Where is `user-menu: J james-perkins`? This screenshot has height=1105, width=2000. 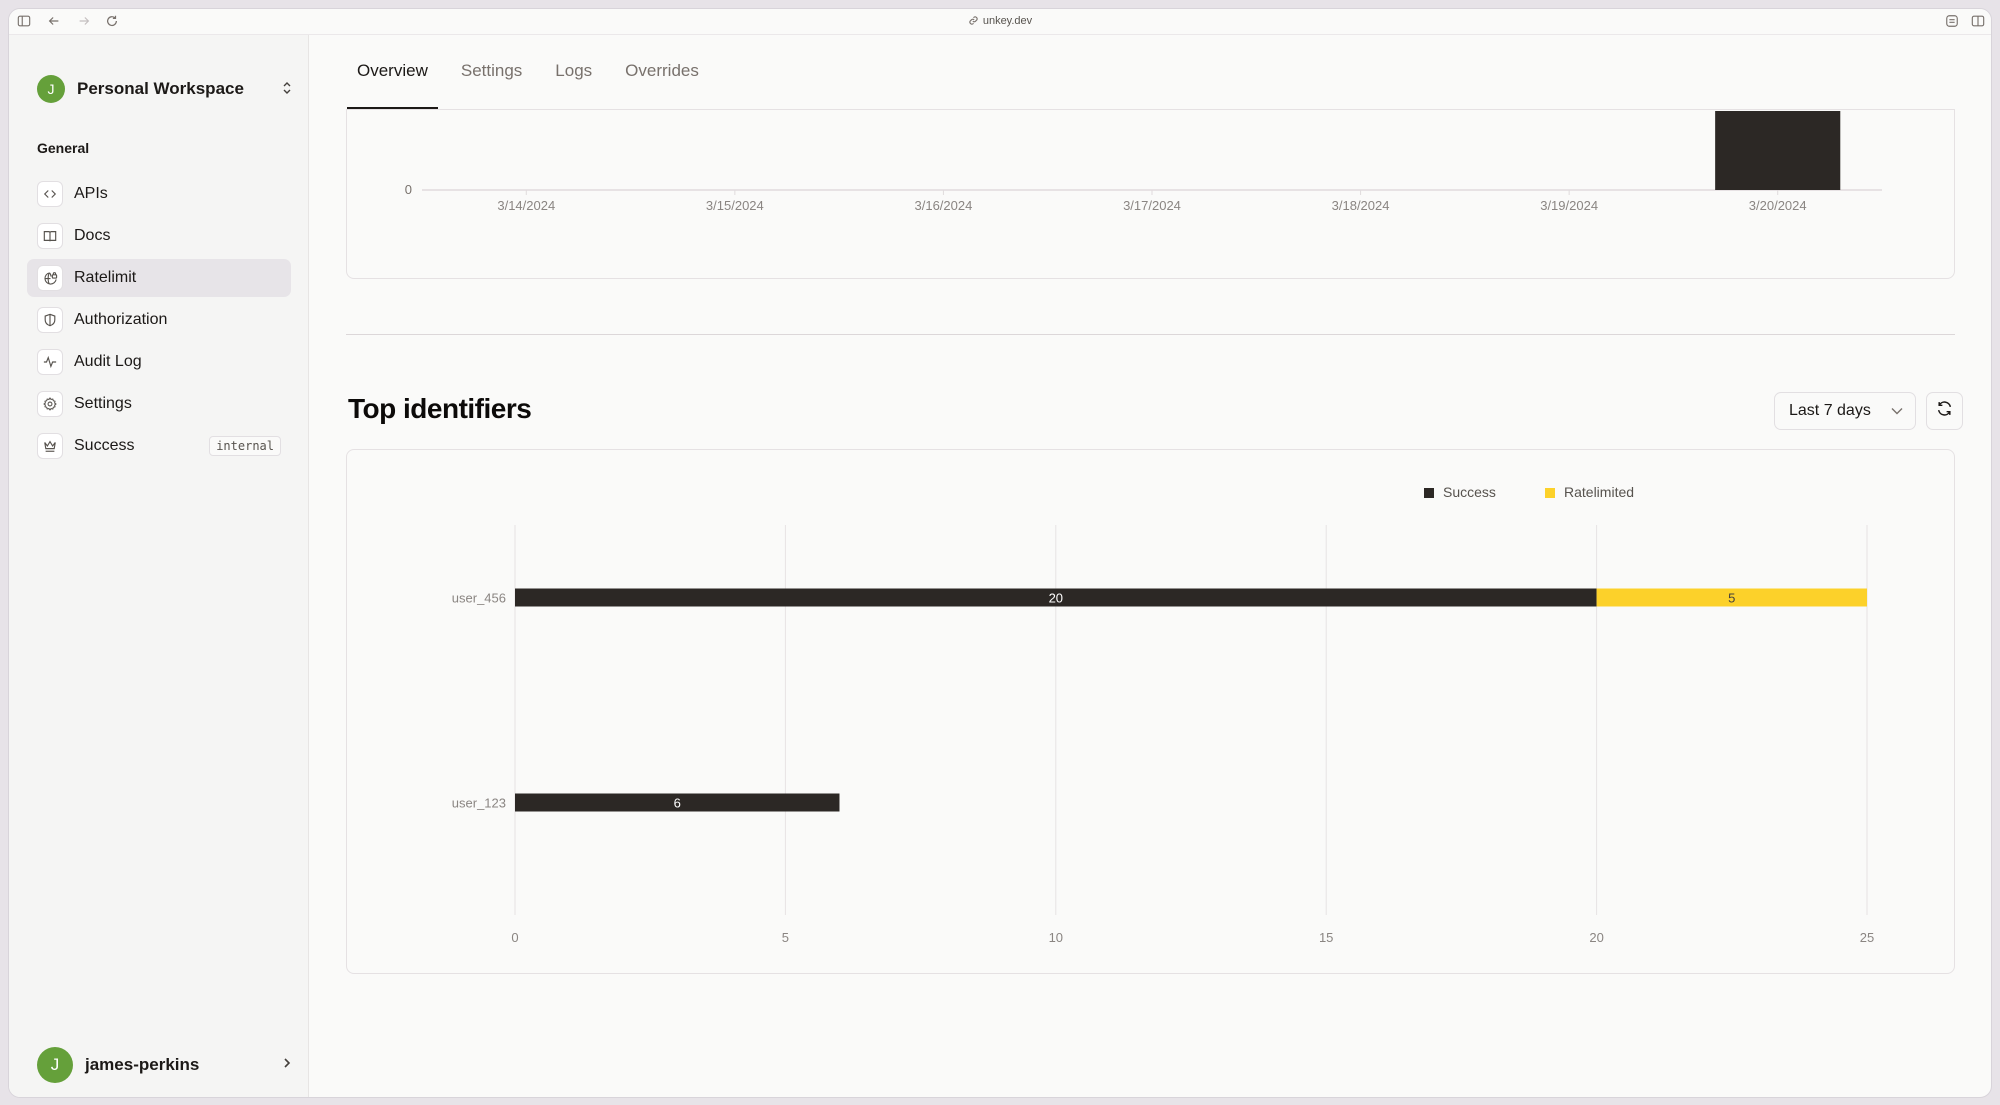 user-menu: J james-perkins is located at coordinates (164, 1065).